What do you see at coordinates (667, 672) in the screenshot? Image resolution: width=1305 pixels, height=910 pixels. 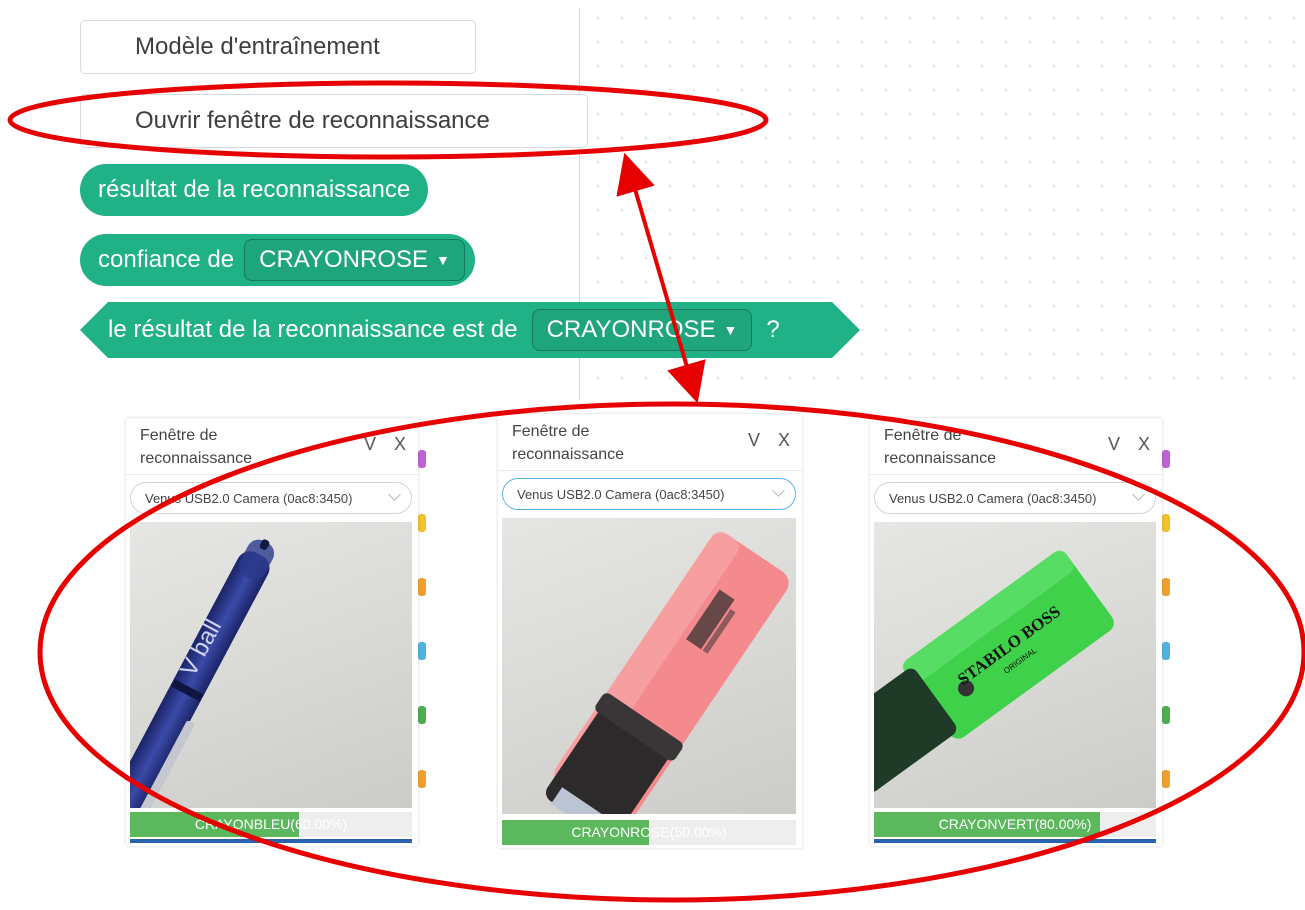 I see `pink-highlighter-image` at bounding box center [667, 672].